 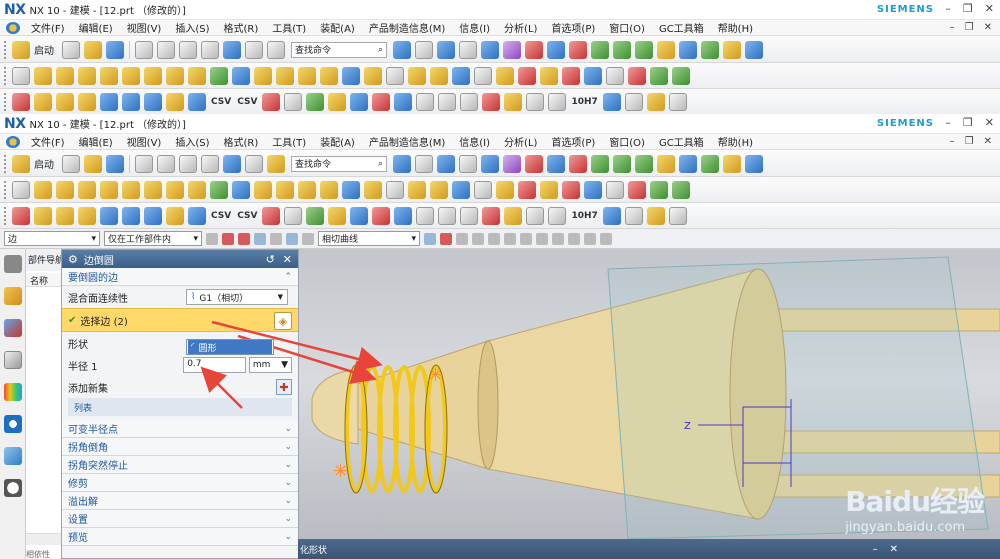 I want to click on wrench-icon, so click(x=732, y=49).